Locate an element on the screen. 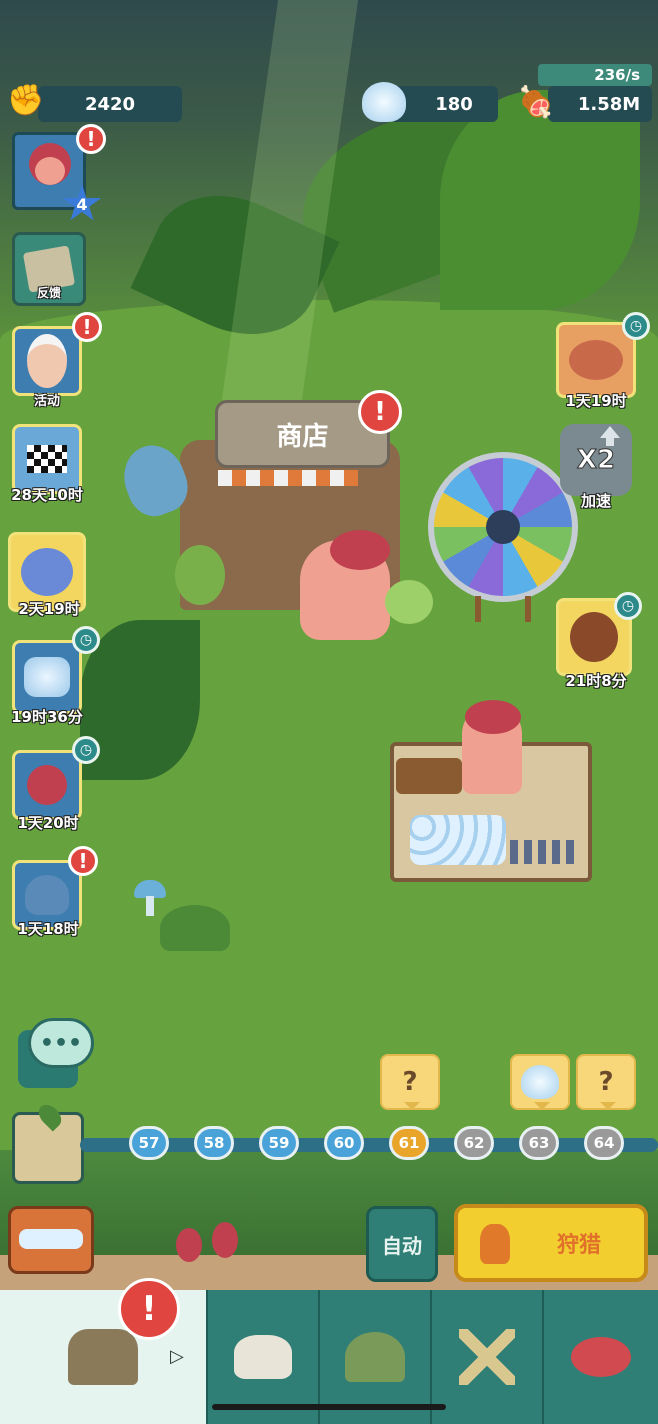 This screenshot has height=1424, width=658. sidebar-label: 28天10时 is located at coordinates (47, 495).